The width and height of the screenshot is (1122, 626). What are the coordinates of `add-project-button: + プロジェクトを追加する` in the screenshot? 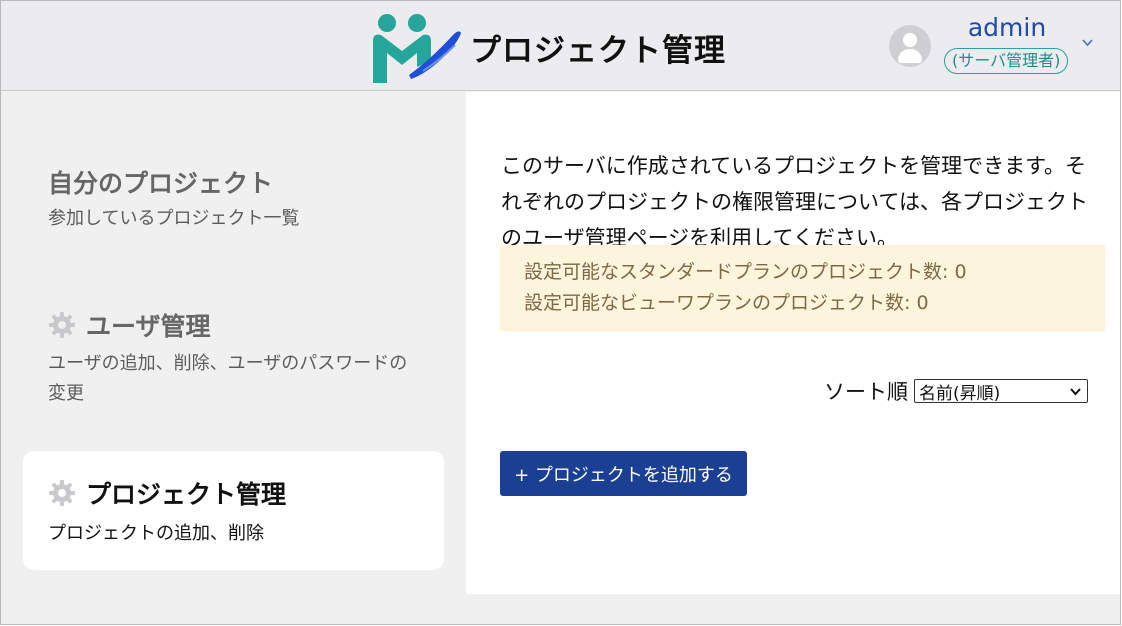 It's located at (623, 473).